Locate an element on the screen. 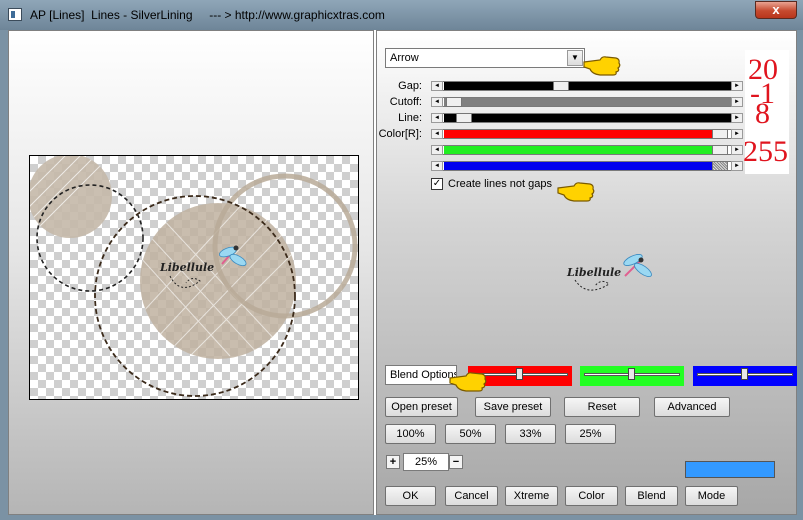  value-readouts: 20 -1 8 255 is located at coordinates (766, 112).